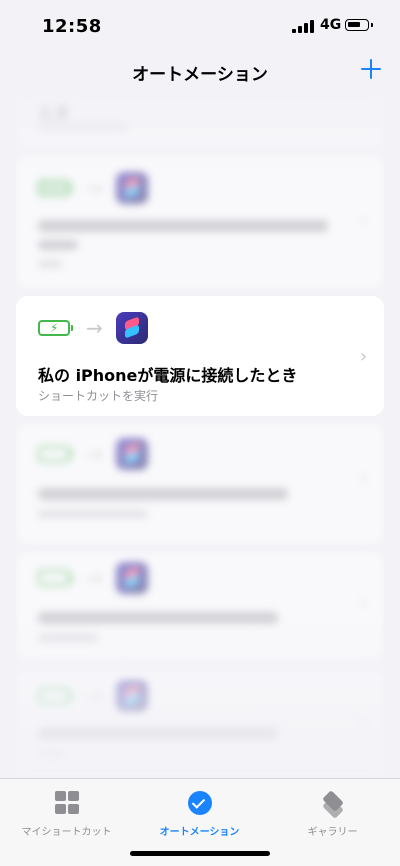 The width and height of the screenshot is (400, 866). What do you see at coordinates (331, 25) in the screenshot?
I see `network-type: 4G` at bounding box center [331, 25].